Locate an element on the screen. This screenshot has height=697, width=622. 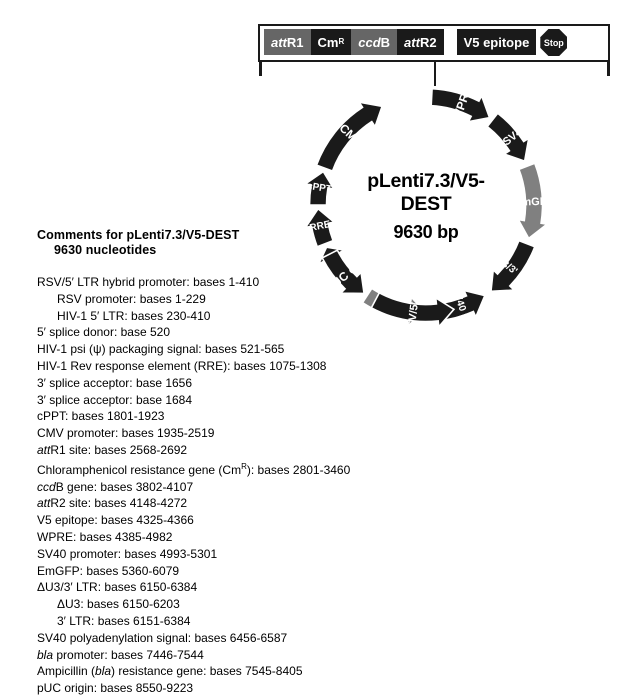
comment-entry: bla promoter: bases 7446-7544 is located at coordinates (120, 654).